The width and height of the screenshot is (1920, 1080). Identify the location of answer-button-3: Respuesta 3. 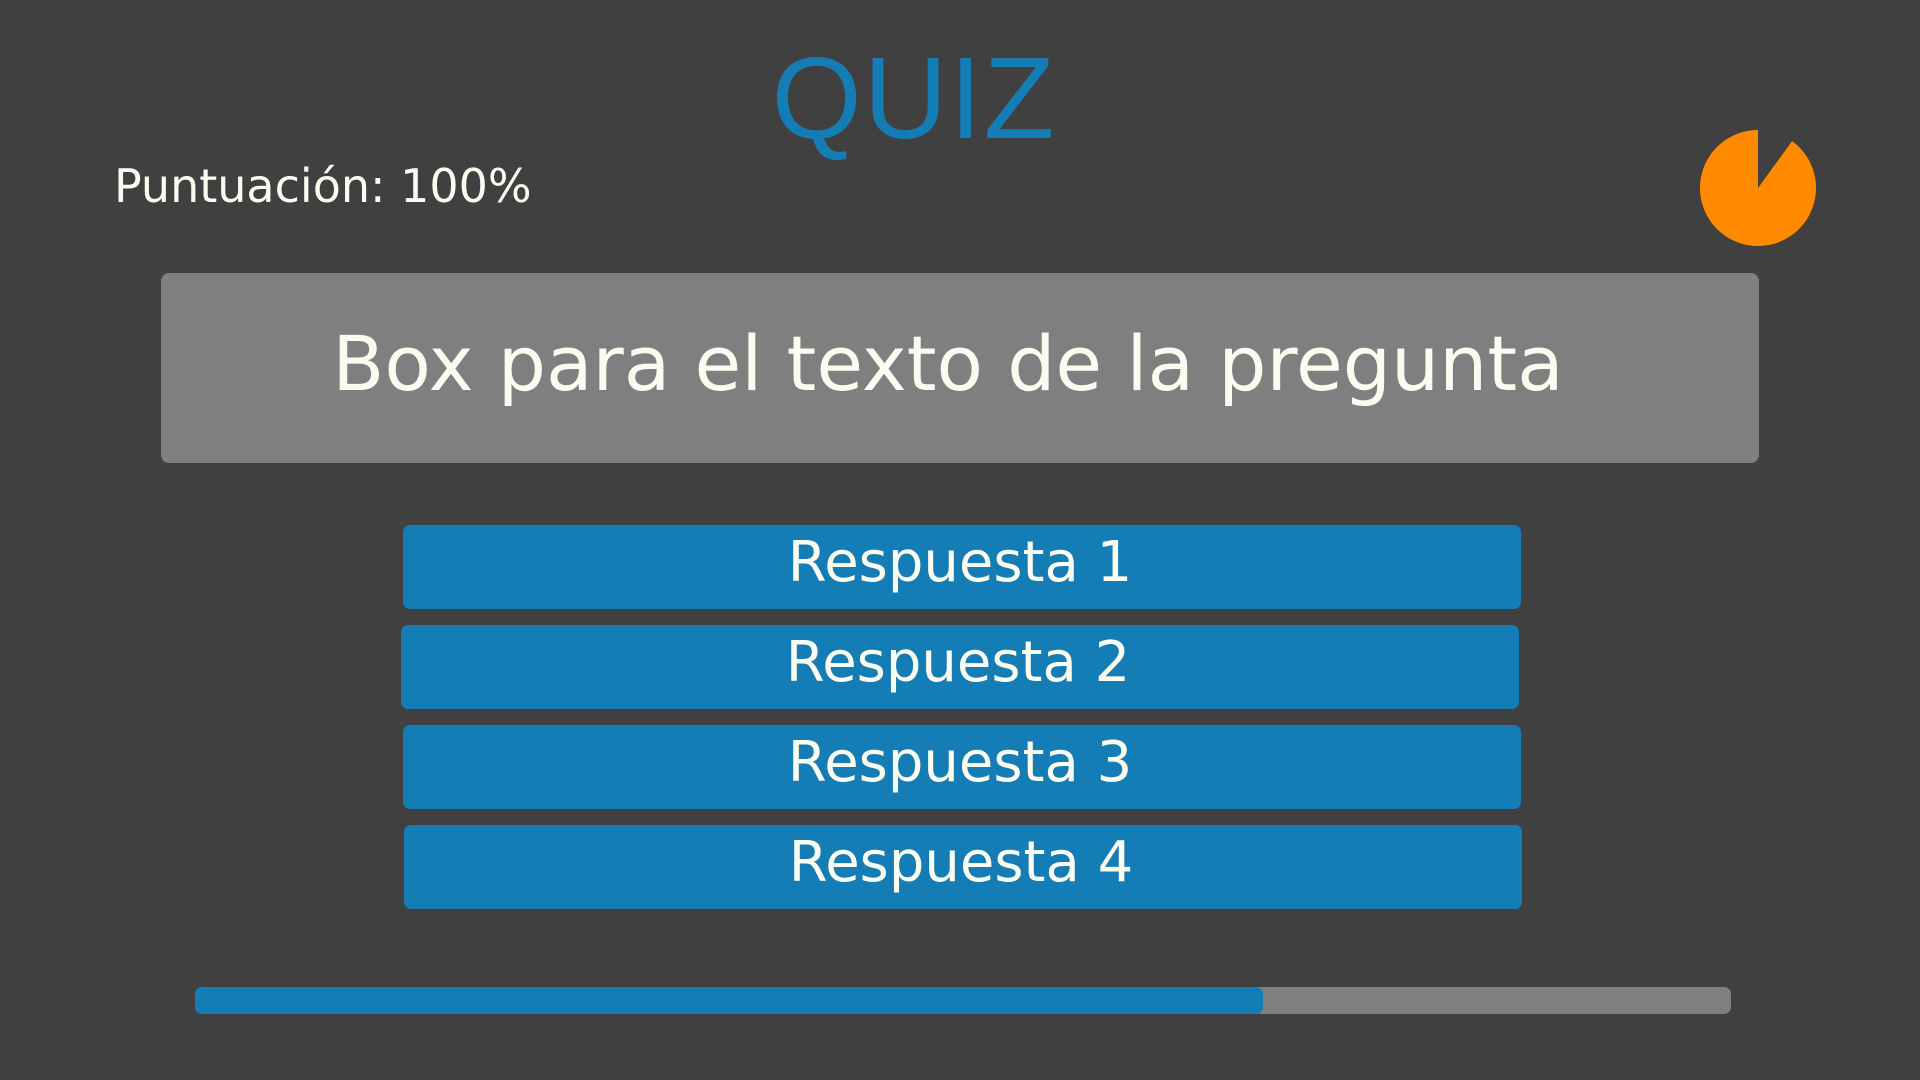
(962, 767).